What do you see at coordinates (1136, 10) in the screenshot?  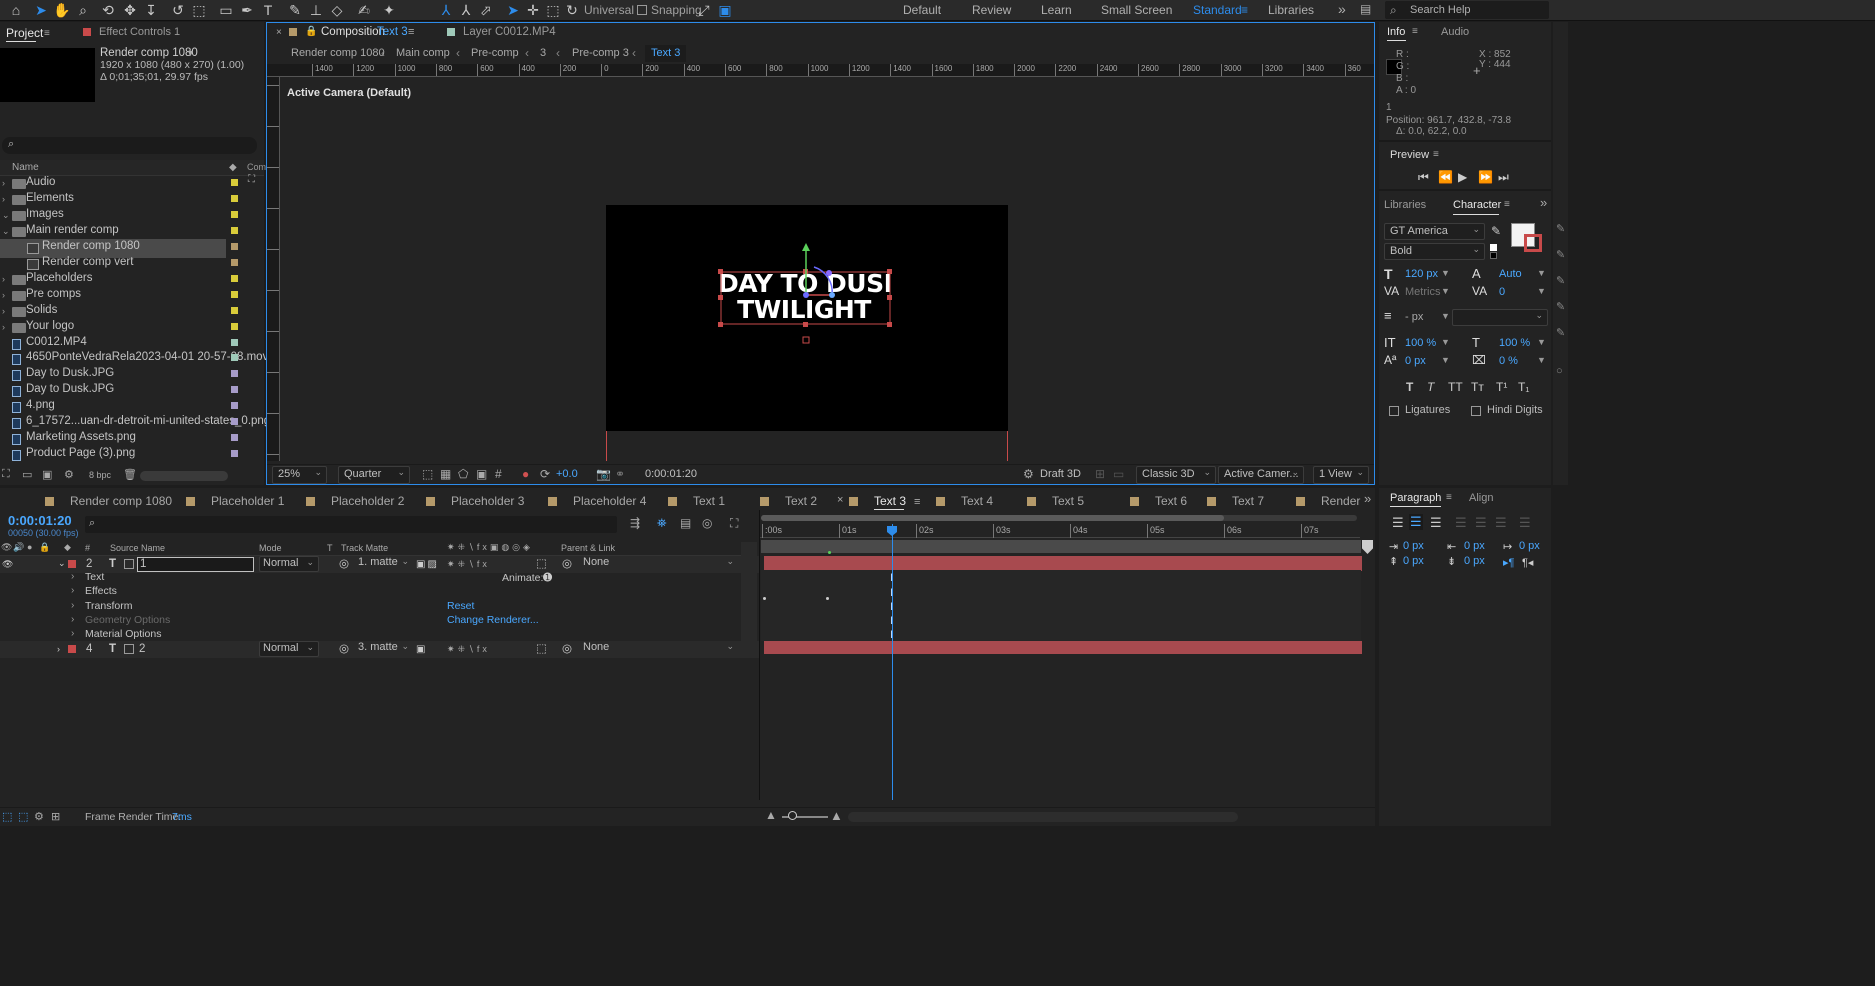 I see `workspace-small-screen: Small Screen` at bounding box center [1136, 10].